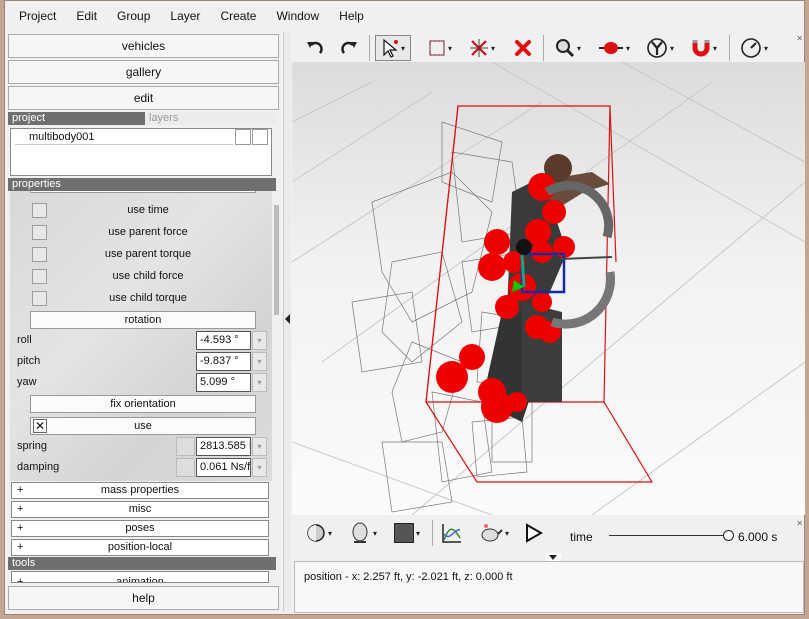  I want to click on project-tab: project, so click(28, 118).